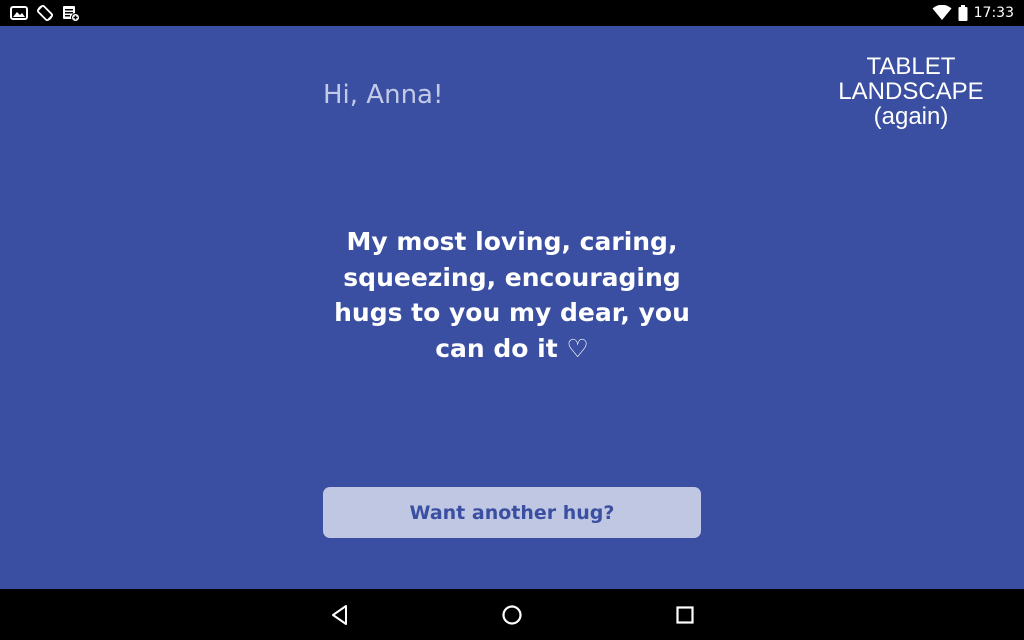 This screenshot has width=1024, height=640. What do you see at coordinates (512, 512) in the screenshot?
I see `want-another-hug-button: Want another hug?` at bounding box center [512, 512].